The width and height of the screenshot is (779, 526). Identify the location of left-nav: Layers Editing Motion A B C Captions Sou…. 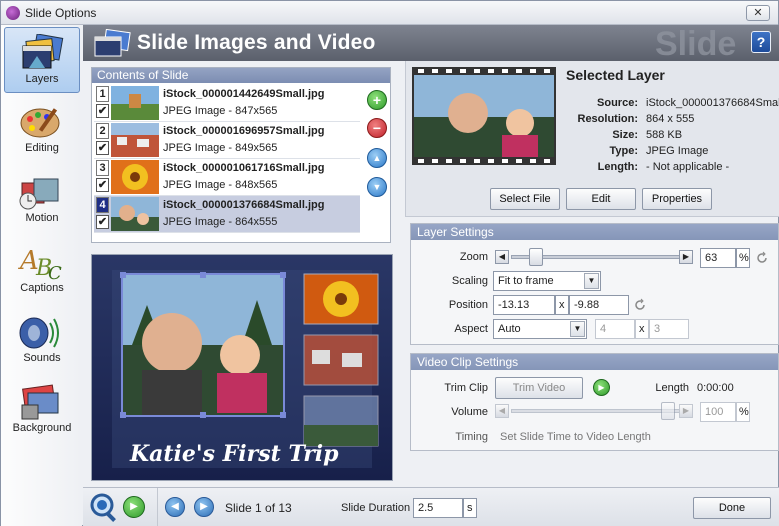
(41, 275).